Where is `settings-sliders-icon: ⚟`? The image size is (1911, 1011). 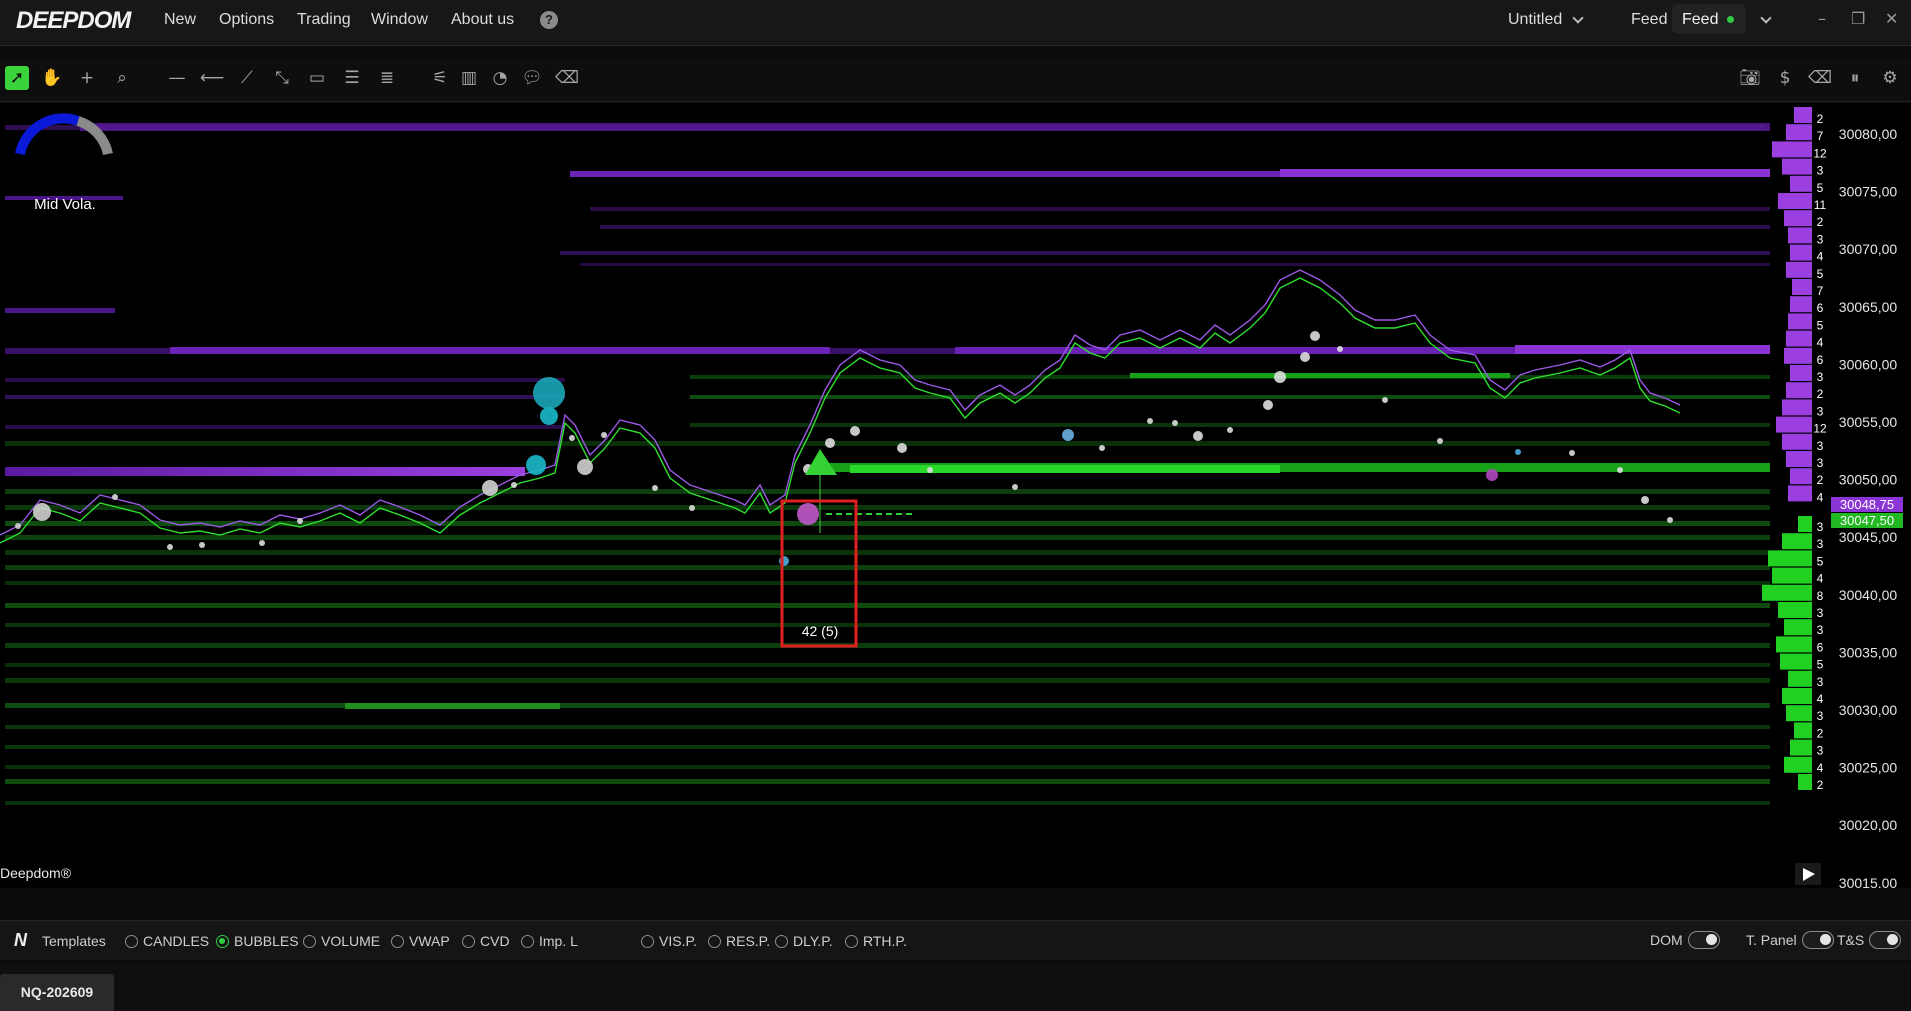 settings-sliders-icon: ⚟ is located at coordinates (440, 78).